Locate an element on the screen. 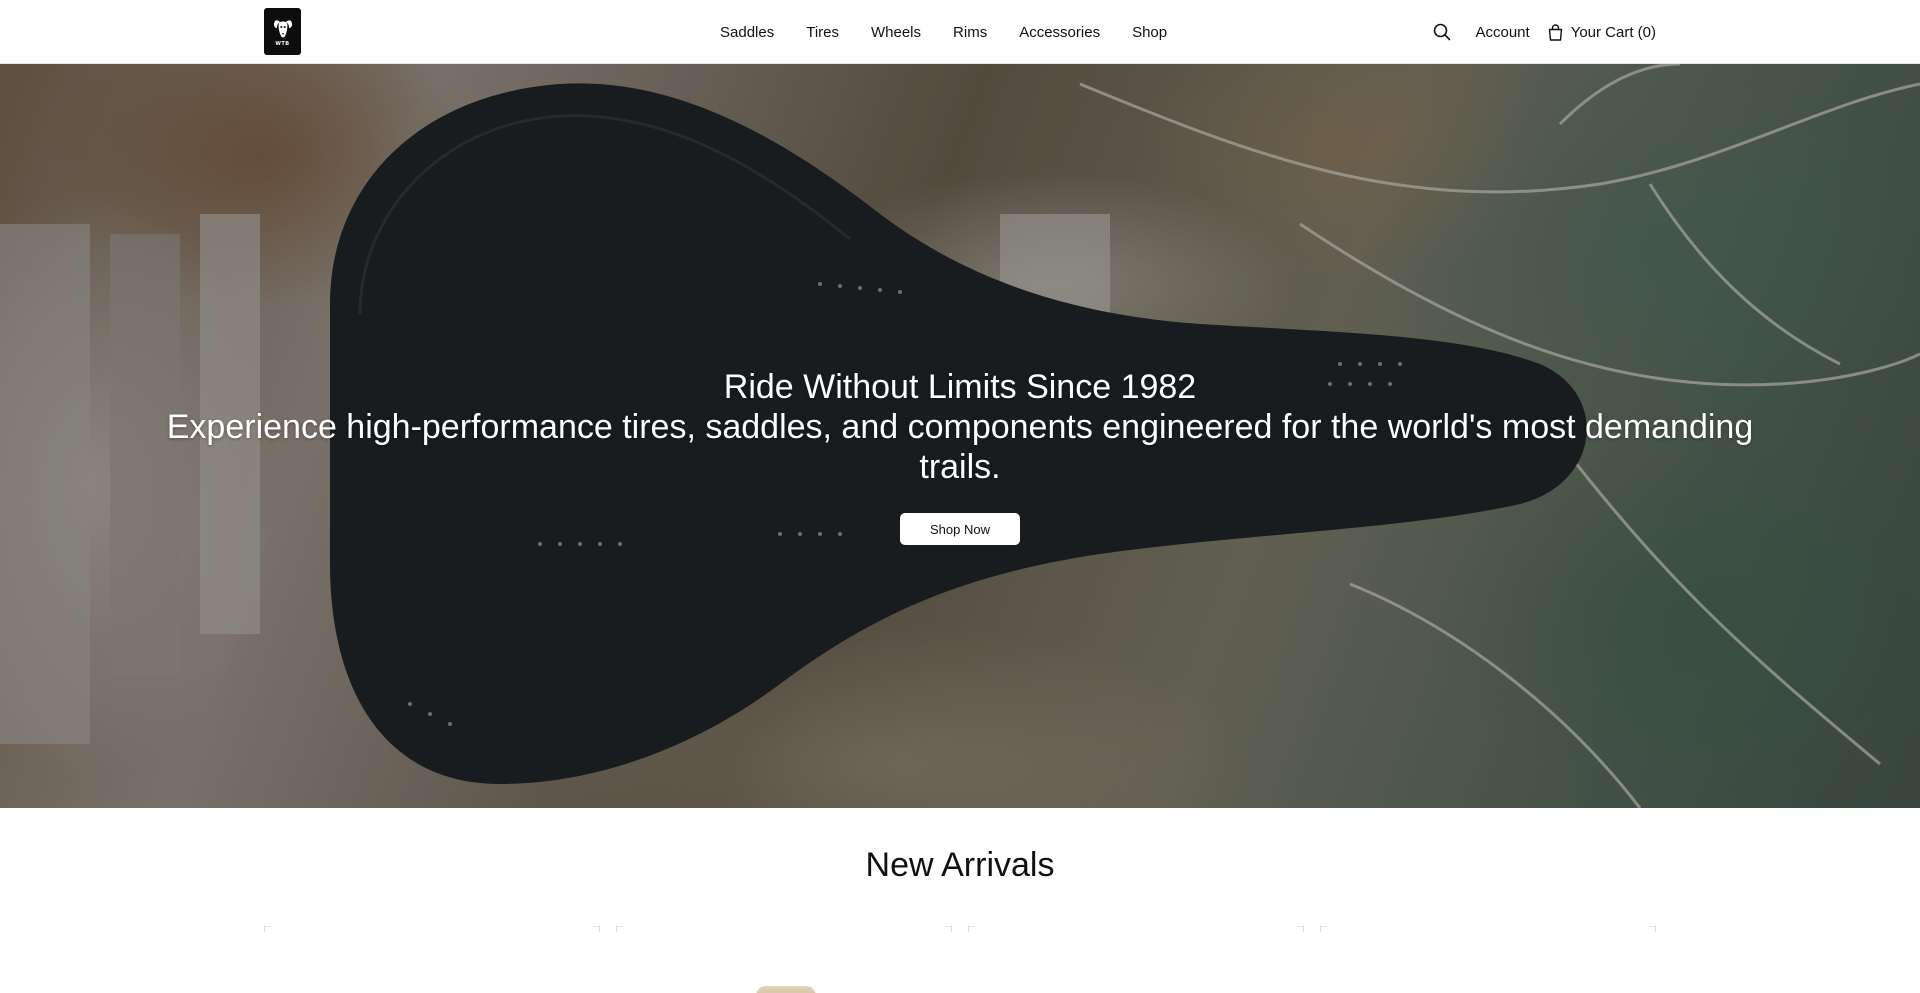 This screenshot has width=1920, height=993. shop-now-button: Shop Now is located at coordinates (960, 529).